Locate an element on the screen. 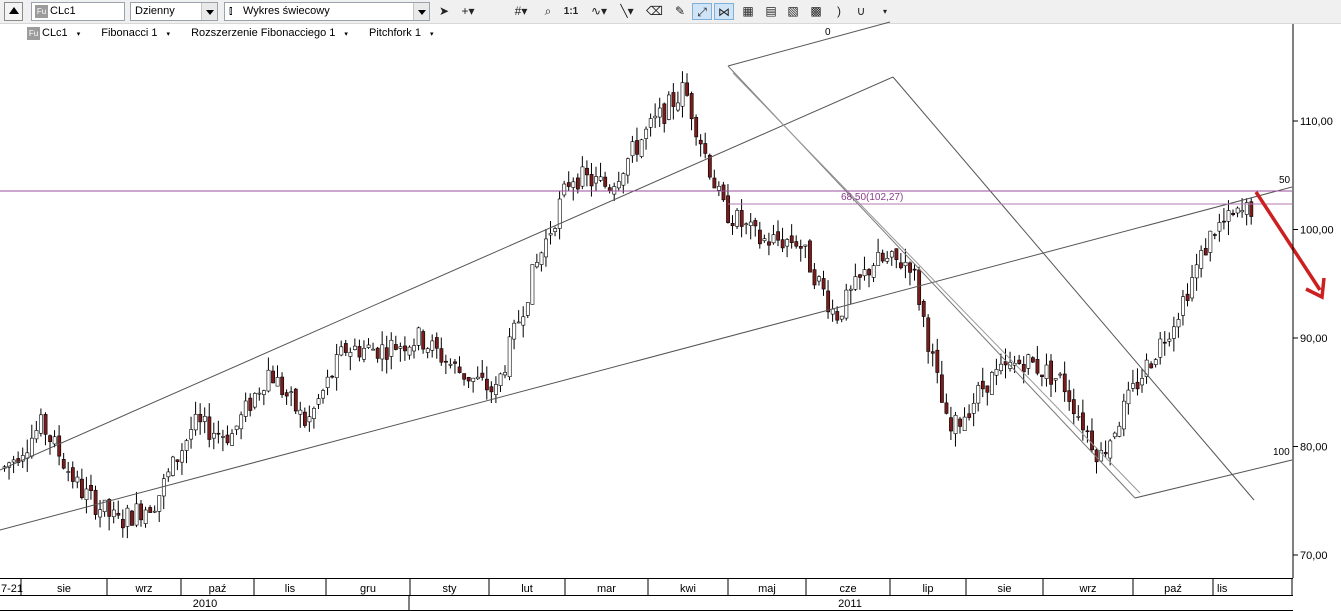  fib-top-line is located at coordinates (809, 44).